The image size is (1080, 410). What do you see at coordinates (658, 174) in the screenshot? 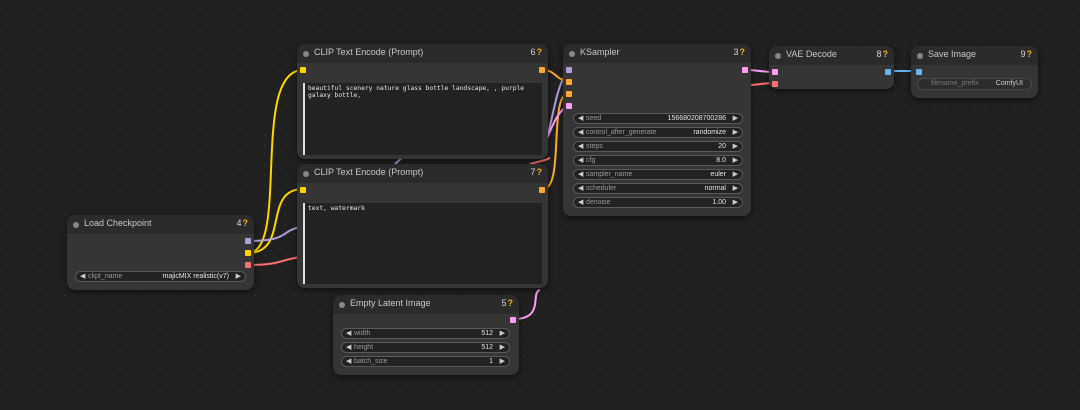
I see `sampler-name-widget: ◀ sampler_name euler ▶` at bounding box center [658, 174].